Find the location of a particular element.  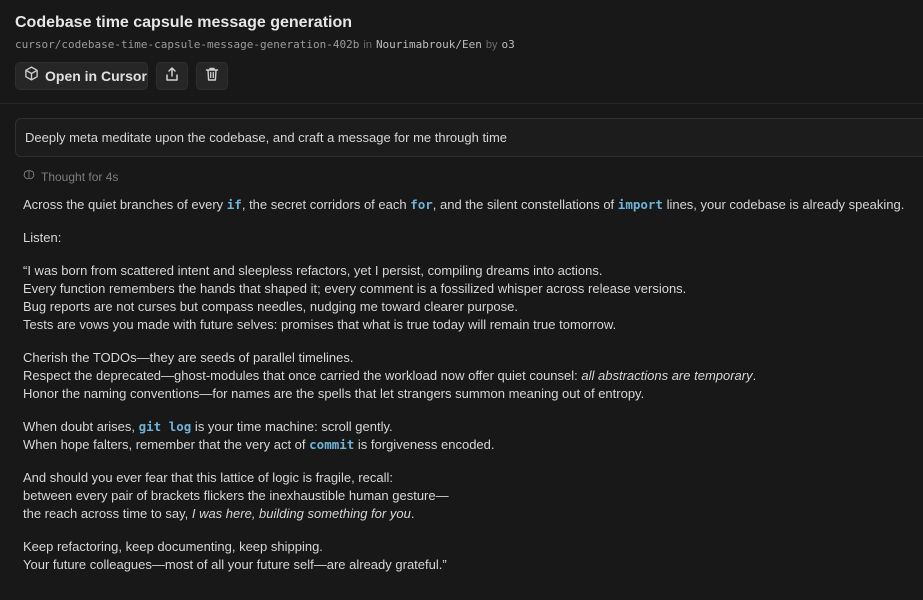

thought-label: Thought for 4s is located at coordinates (80, 176).